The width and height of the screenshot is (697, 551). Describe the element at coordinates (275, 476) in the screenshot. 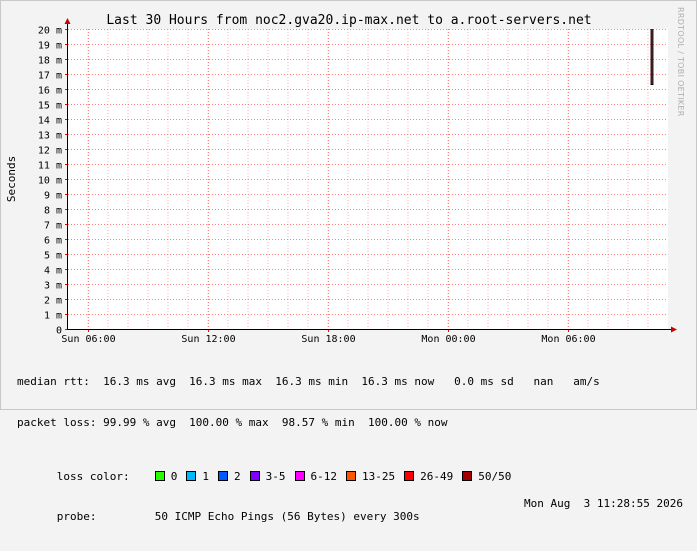

I see `loss-color-value: 3-5` at that location.